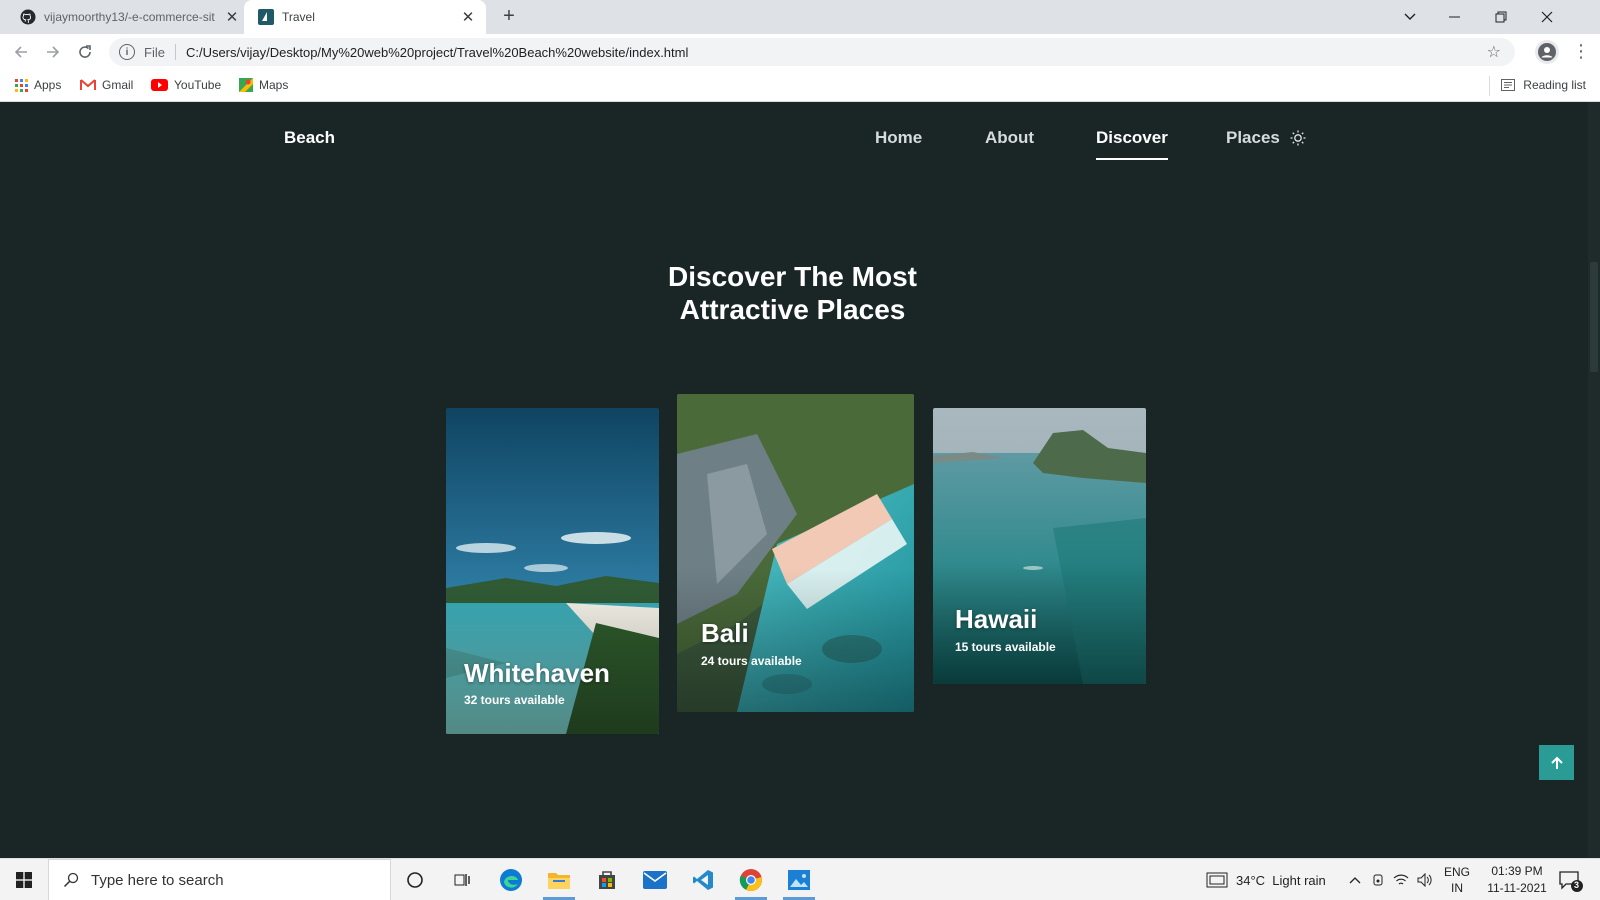  I want to click on card-tours: 24 tours available, so click(751, 661).